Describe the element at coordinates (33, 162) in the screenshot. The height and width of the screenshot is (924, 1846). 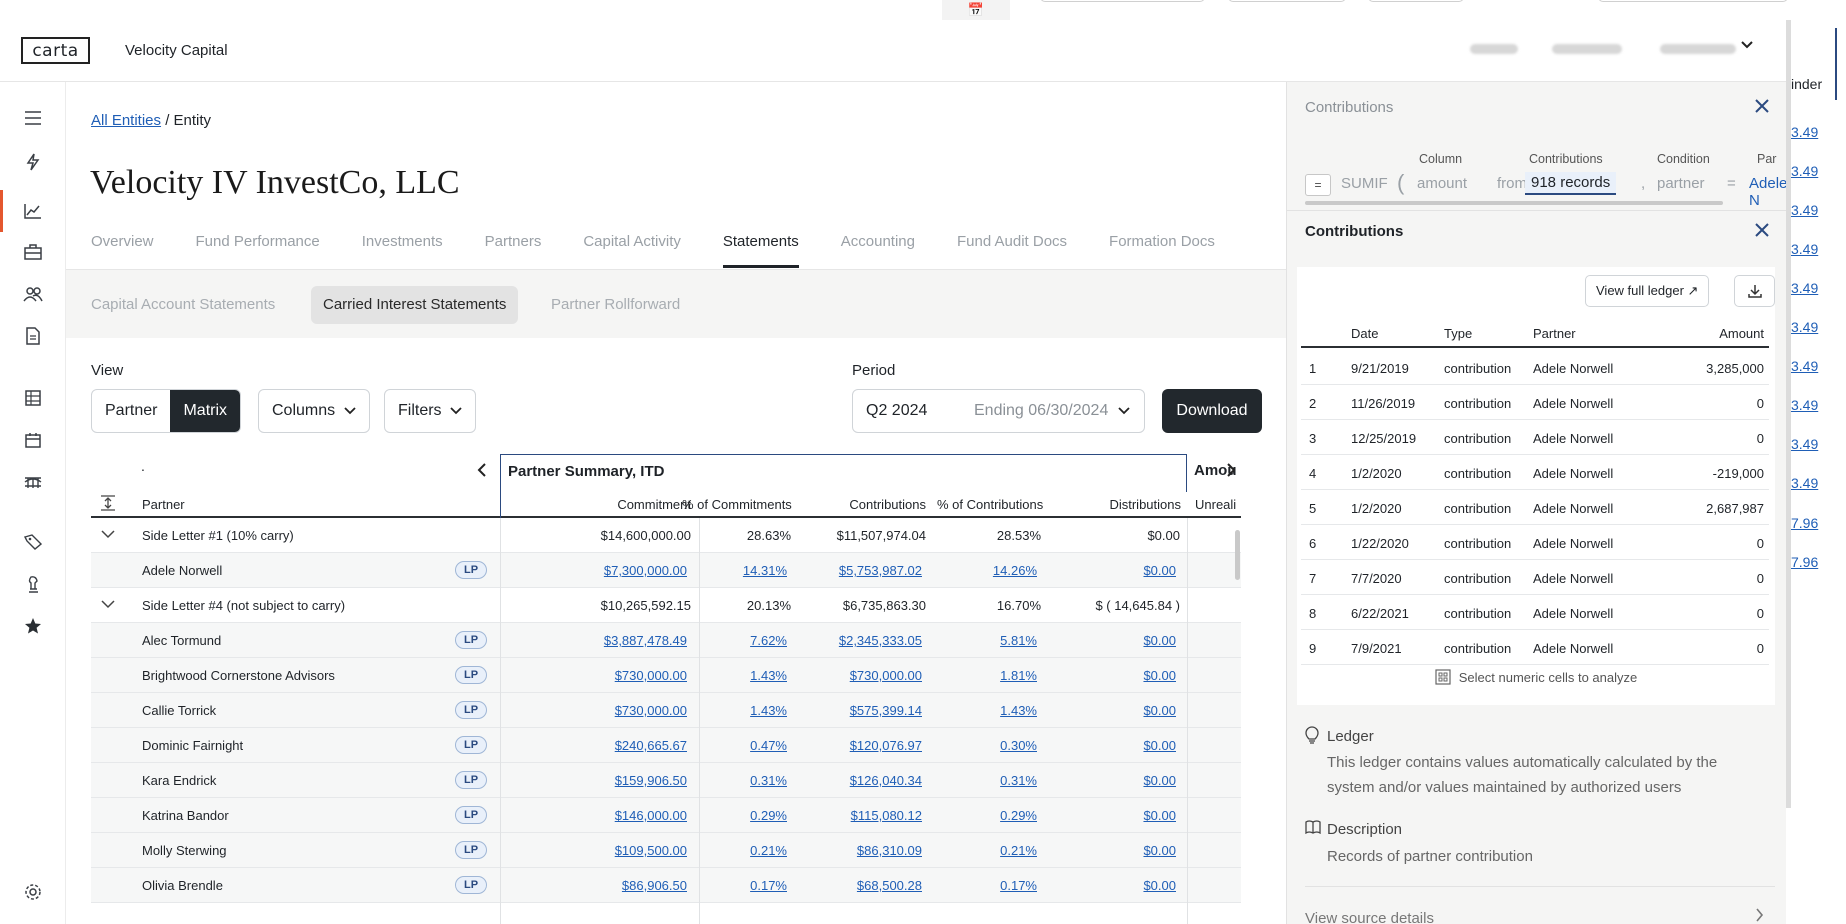
I see `lightning-icon` at that location.